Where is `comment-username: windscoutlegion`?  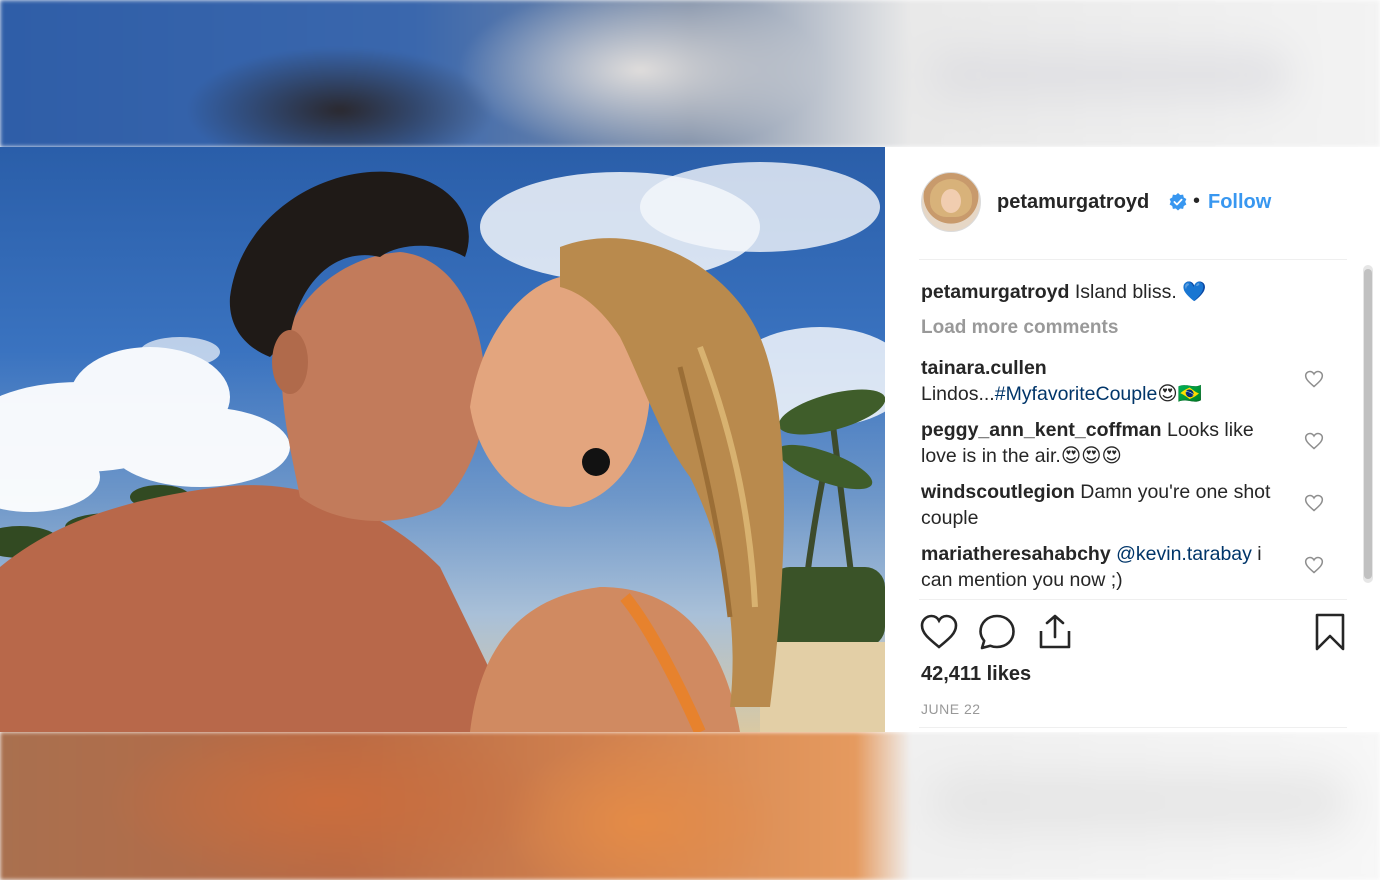
comment-username: windscoutlegion is located at coordinates (998, 492).